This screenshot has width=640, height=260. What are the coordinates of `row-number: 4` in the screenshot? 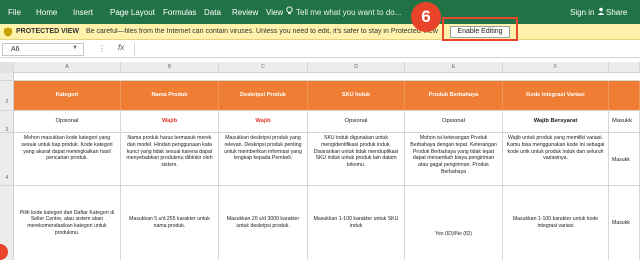 It's located at (7, 159).